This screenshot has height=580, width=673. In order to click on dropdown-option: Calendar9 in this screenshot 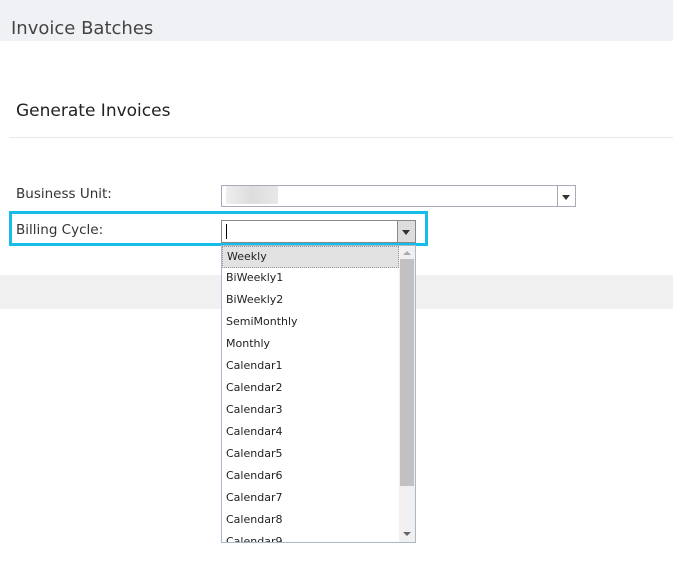, I will do `click(310, 537)`.